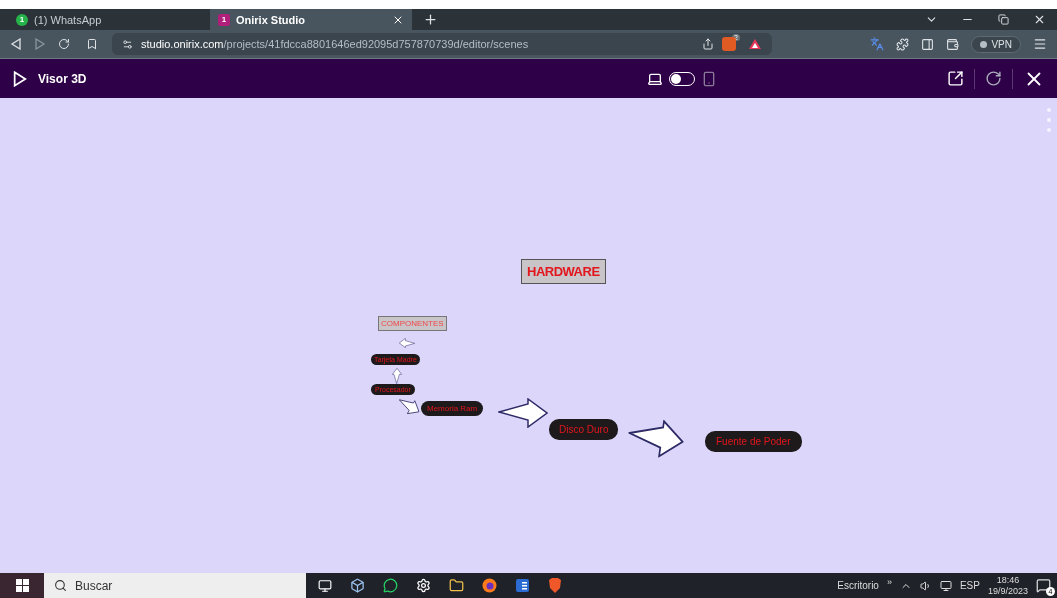 The image size is (1057, 598). Describe the element at coordinates (993, 78) in the screenshot. I see `reload-icon` at that location.